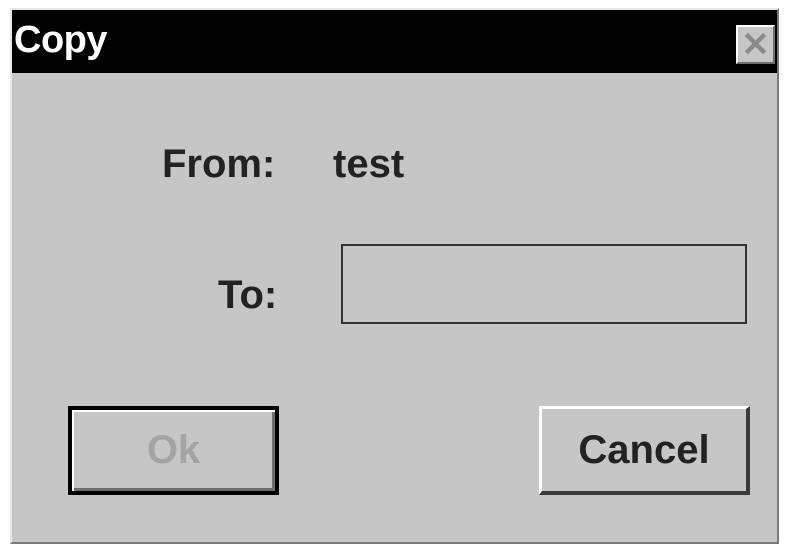 The image size is (786, 549). What do you see at coordinates (394, 41) in the screenshot?
I see `title-bar: Copy ✕` at bounding box center [394, 41].